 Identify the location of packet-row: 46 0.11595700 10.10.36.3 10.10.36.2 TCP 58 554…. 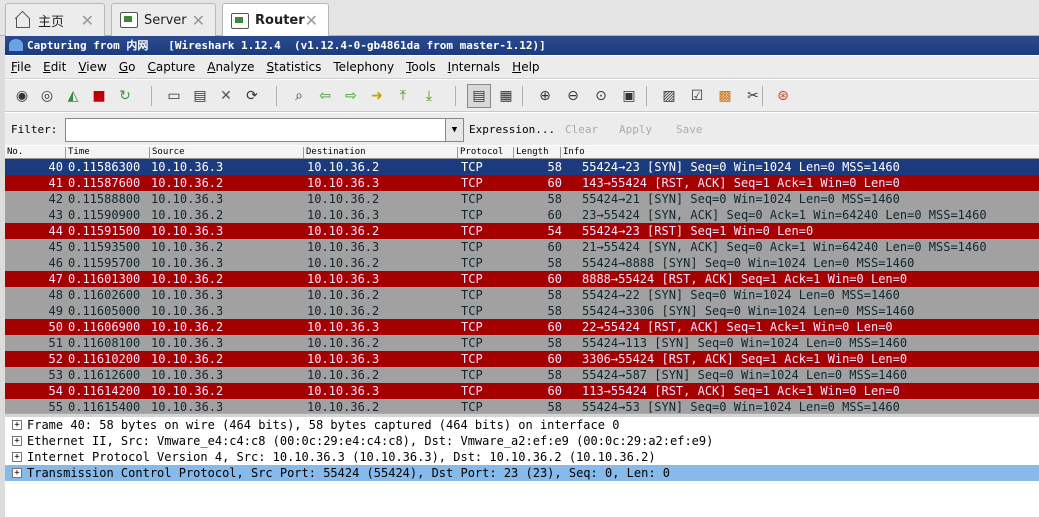
(522, 263).